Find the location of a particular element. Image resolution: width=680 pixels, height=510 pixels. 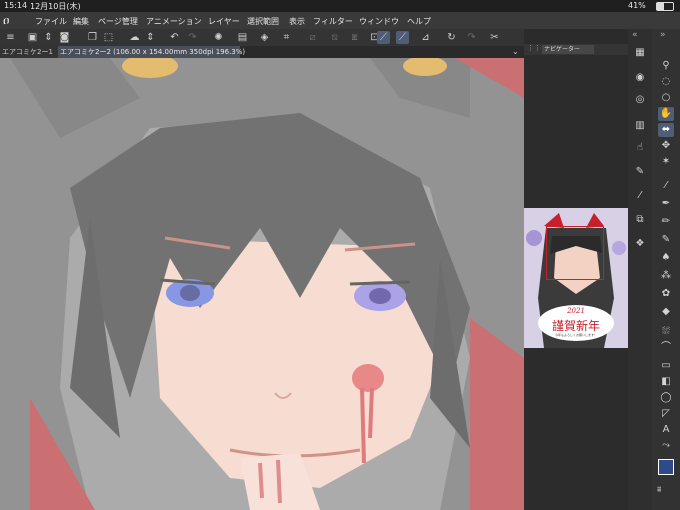

material-icon: ⧉ is located at coordinates (640, 220).